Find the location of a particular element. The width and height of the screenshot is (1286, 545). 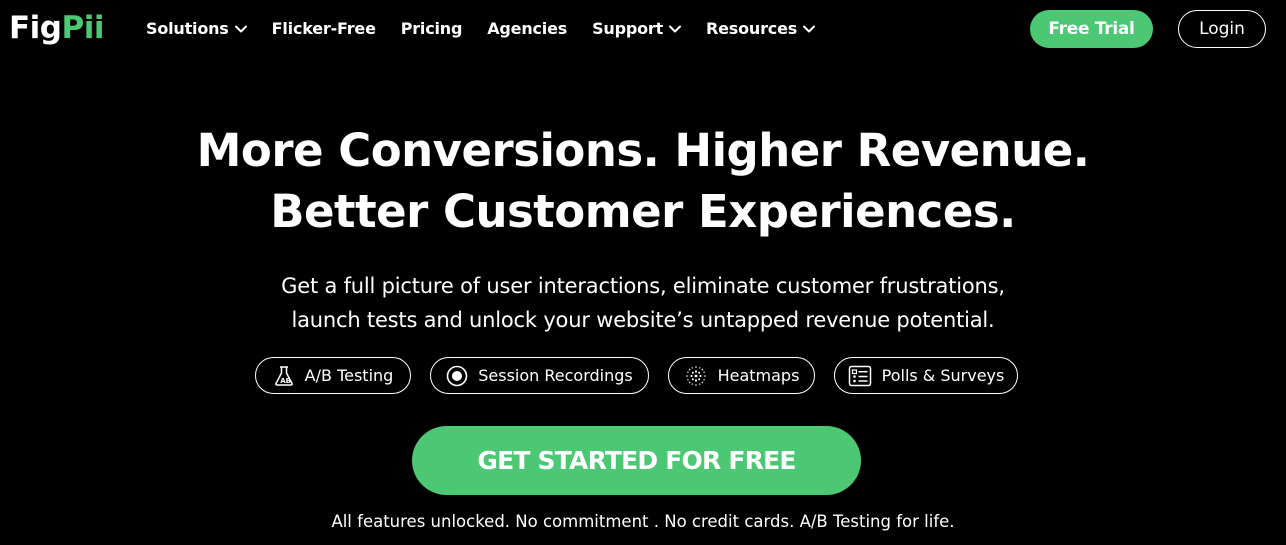

feature-pill-heatmaps: Heatmaps is located at coordinates (741, 375).